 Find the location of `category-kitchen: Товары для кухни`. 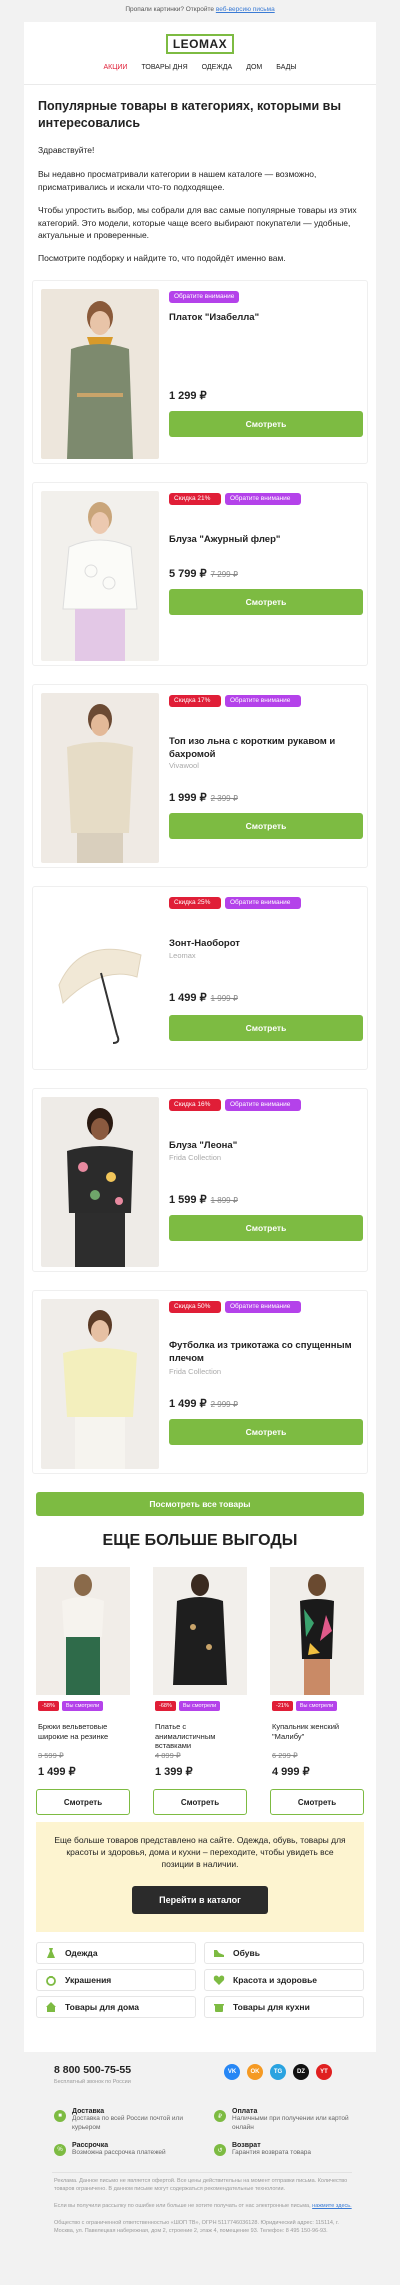

category-kitchen: Товары для кухни is located at coordinates (284, 2007).